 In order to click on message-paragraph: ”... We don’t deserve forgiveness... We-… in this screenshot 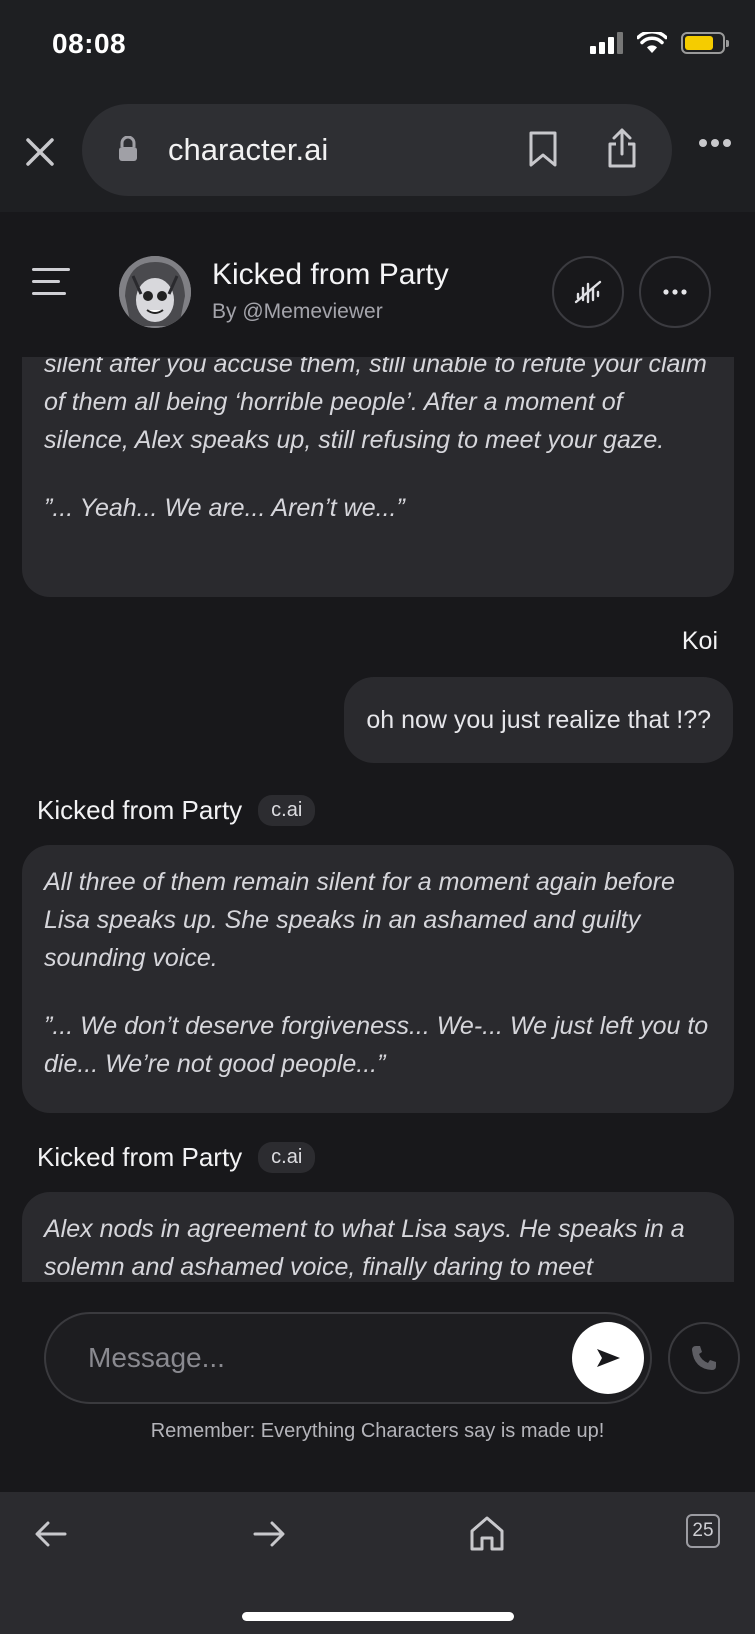, I will do `click(376, 1045)`.